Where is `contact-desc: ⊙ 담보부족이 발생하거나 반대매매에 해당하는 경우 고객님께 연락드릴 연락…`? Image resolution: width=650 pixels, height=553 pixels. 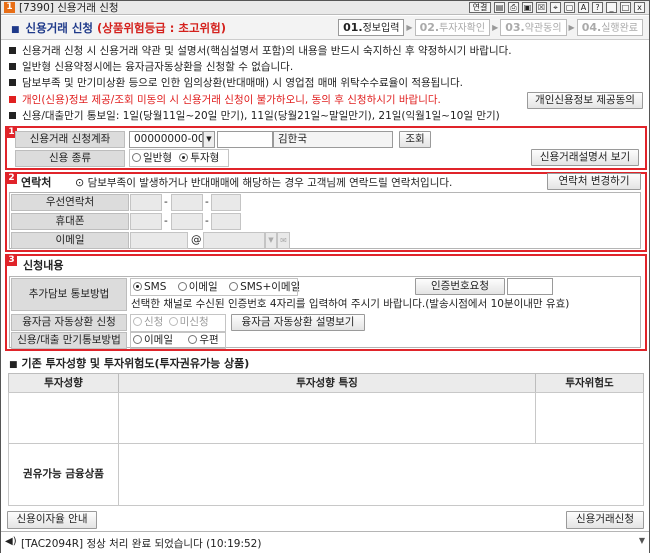
contact-desc: ⊙ 담보부족이 발생하거나 반대매매에 해당하는 경우 고객님께 연락드릴 연락… is located at coordinates (264, 182).